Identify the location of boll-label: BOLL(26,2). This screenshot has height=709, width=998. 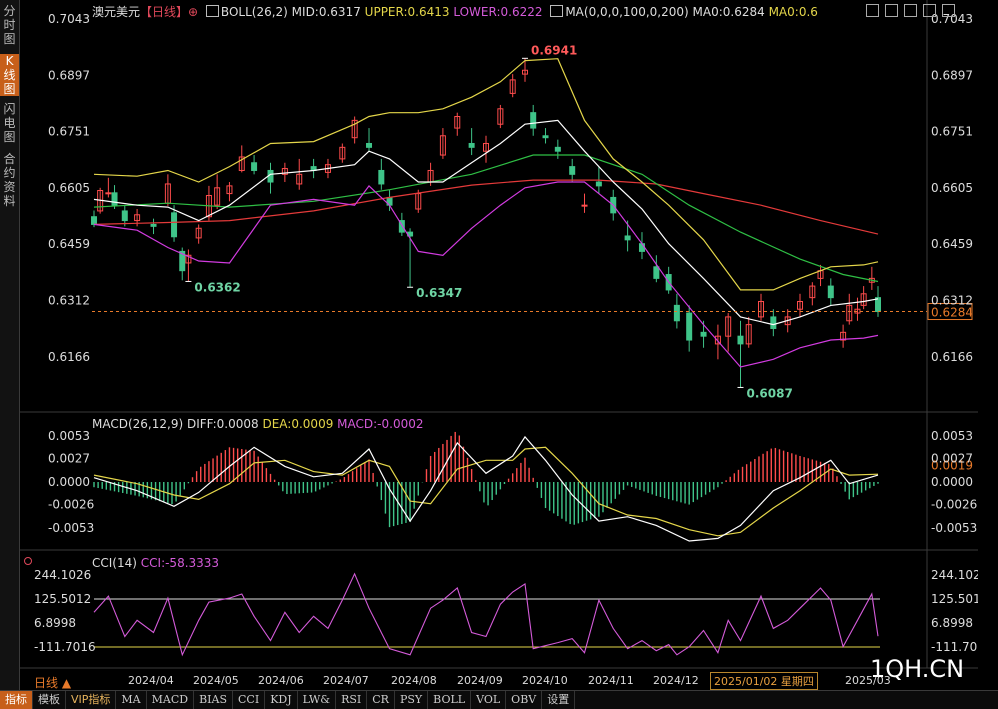
(254, 12).